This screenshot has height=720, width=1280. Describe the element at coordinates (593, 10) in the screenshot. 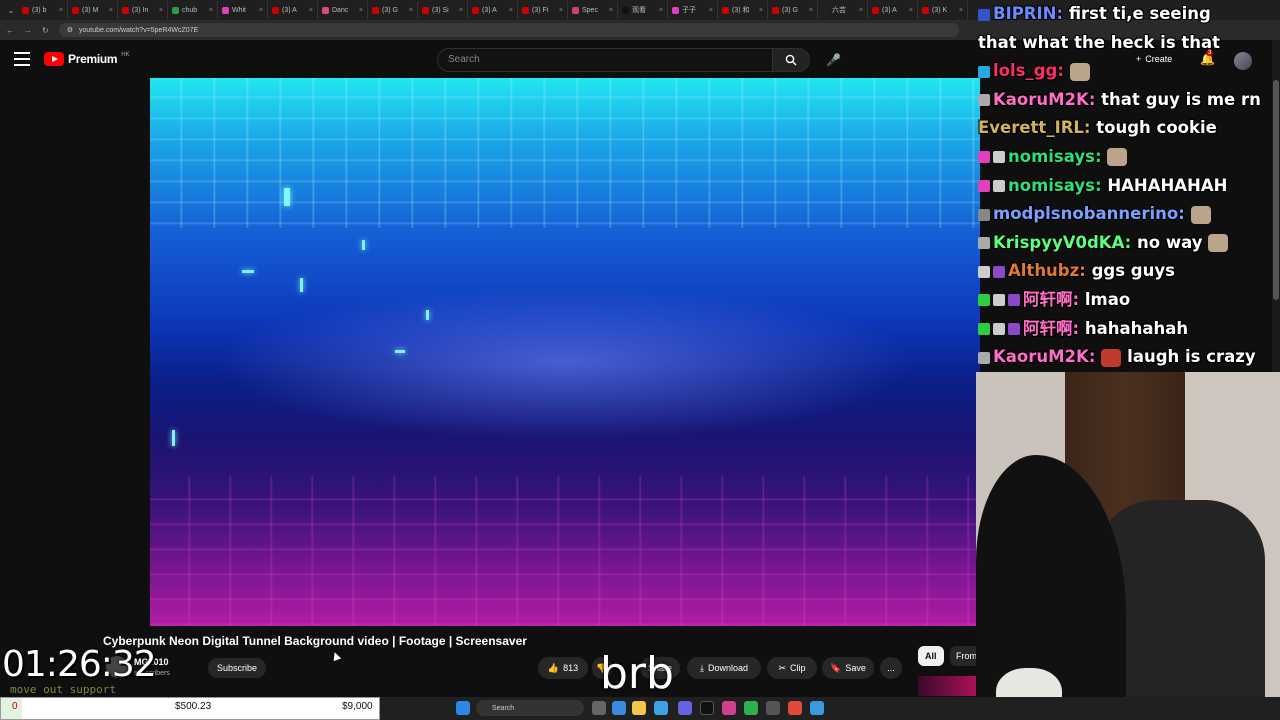

I see `browser-tab: Spec ×` at that location.